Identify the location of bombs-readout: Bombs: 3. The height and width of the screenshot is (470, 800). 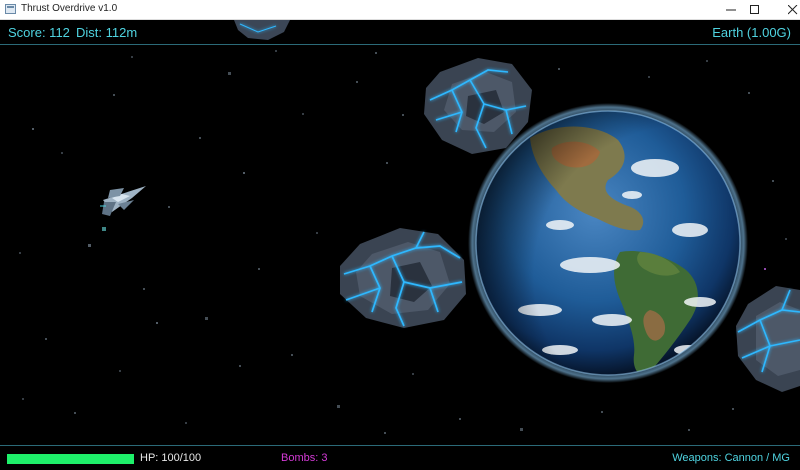
(304, 458).